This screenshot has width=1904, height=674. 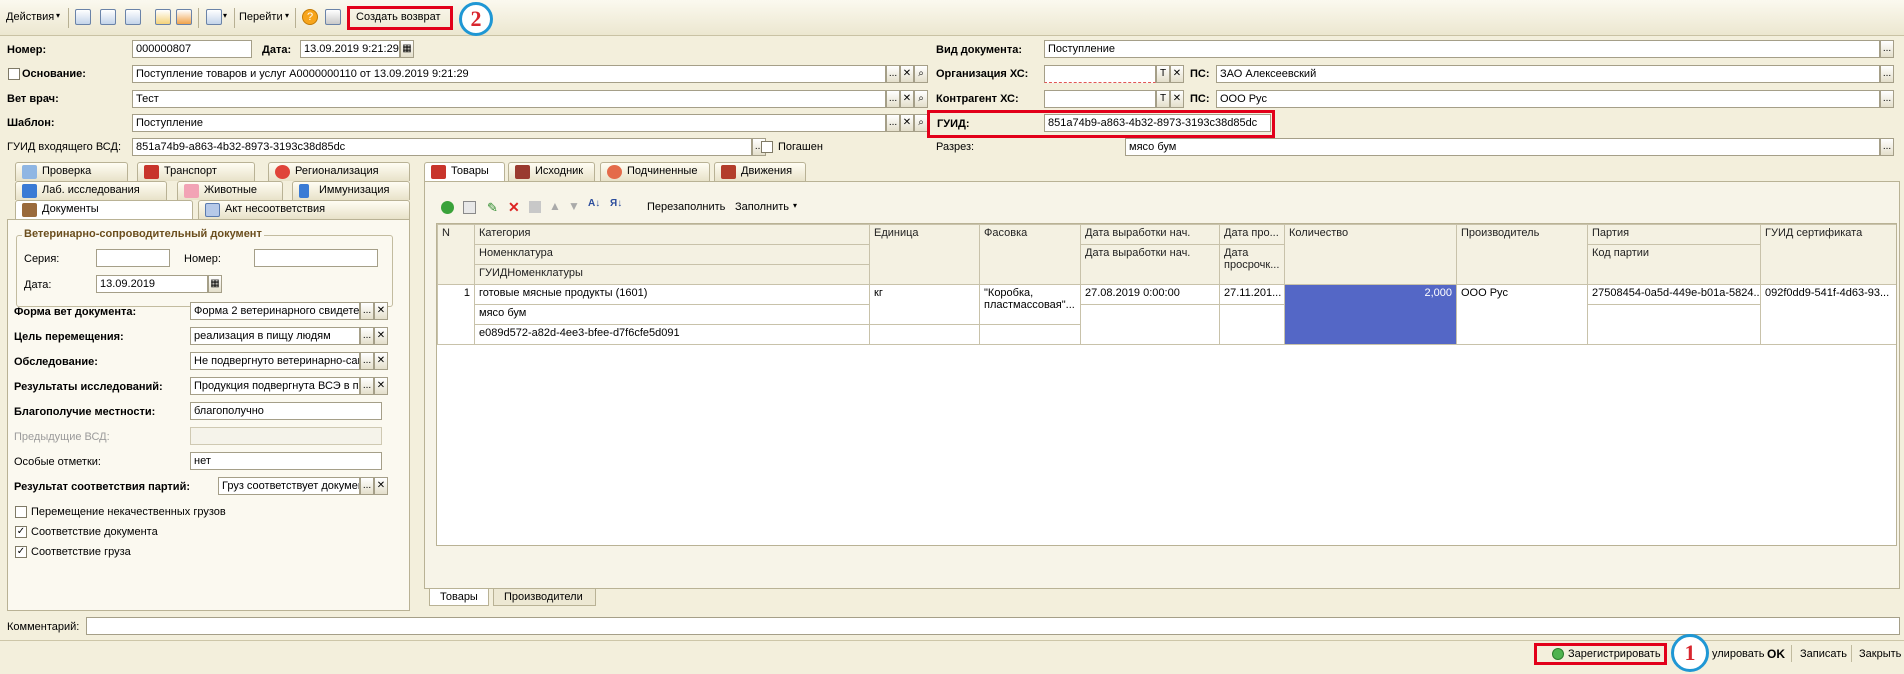 What do you see at coordinates (289, 486) in the screenshot?
I see `match-field: Груз соответствует документам` at bounding box center [289, 486].